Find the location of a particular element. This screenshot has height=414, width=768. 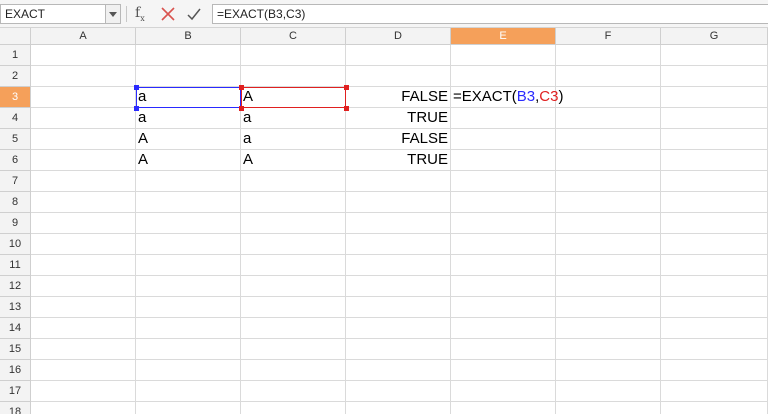

cell-e11 is located at coordinates (503, 265).